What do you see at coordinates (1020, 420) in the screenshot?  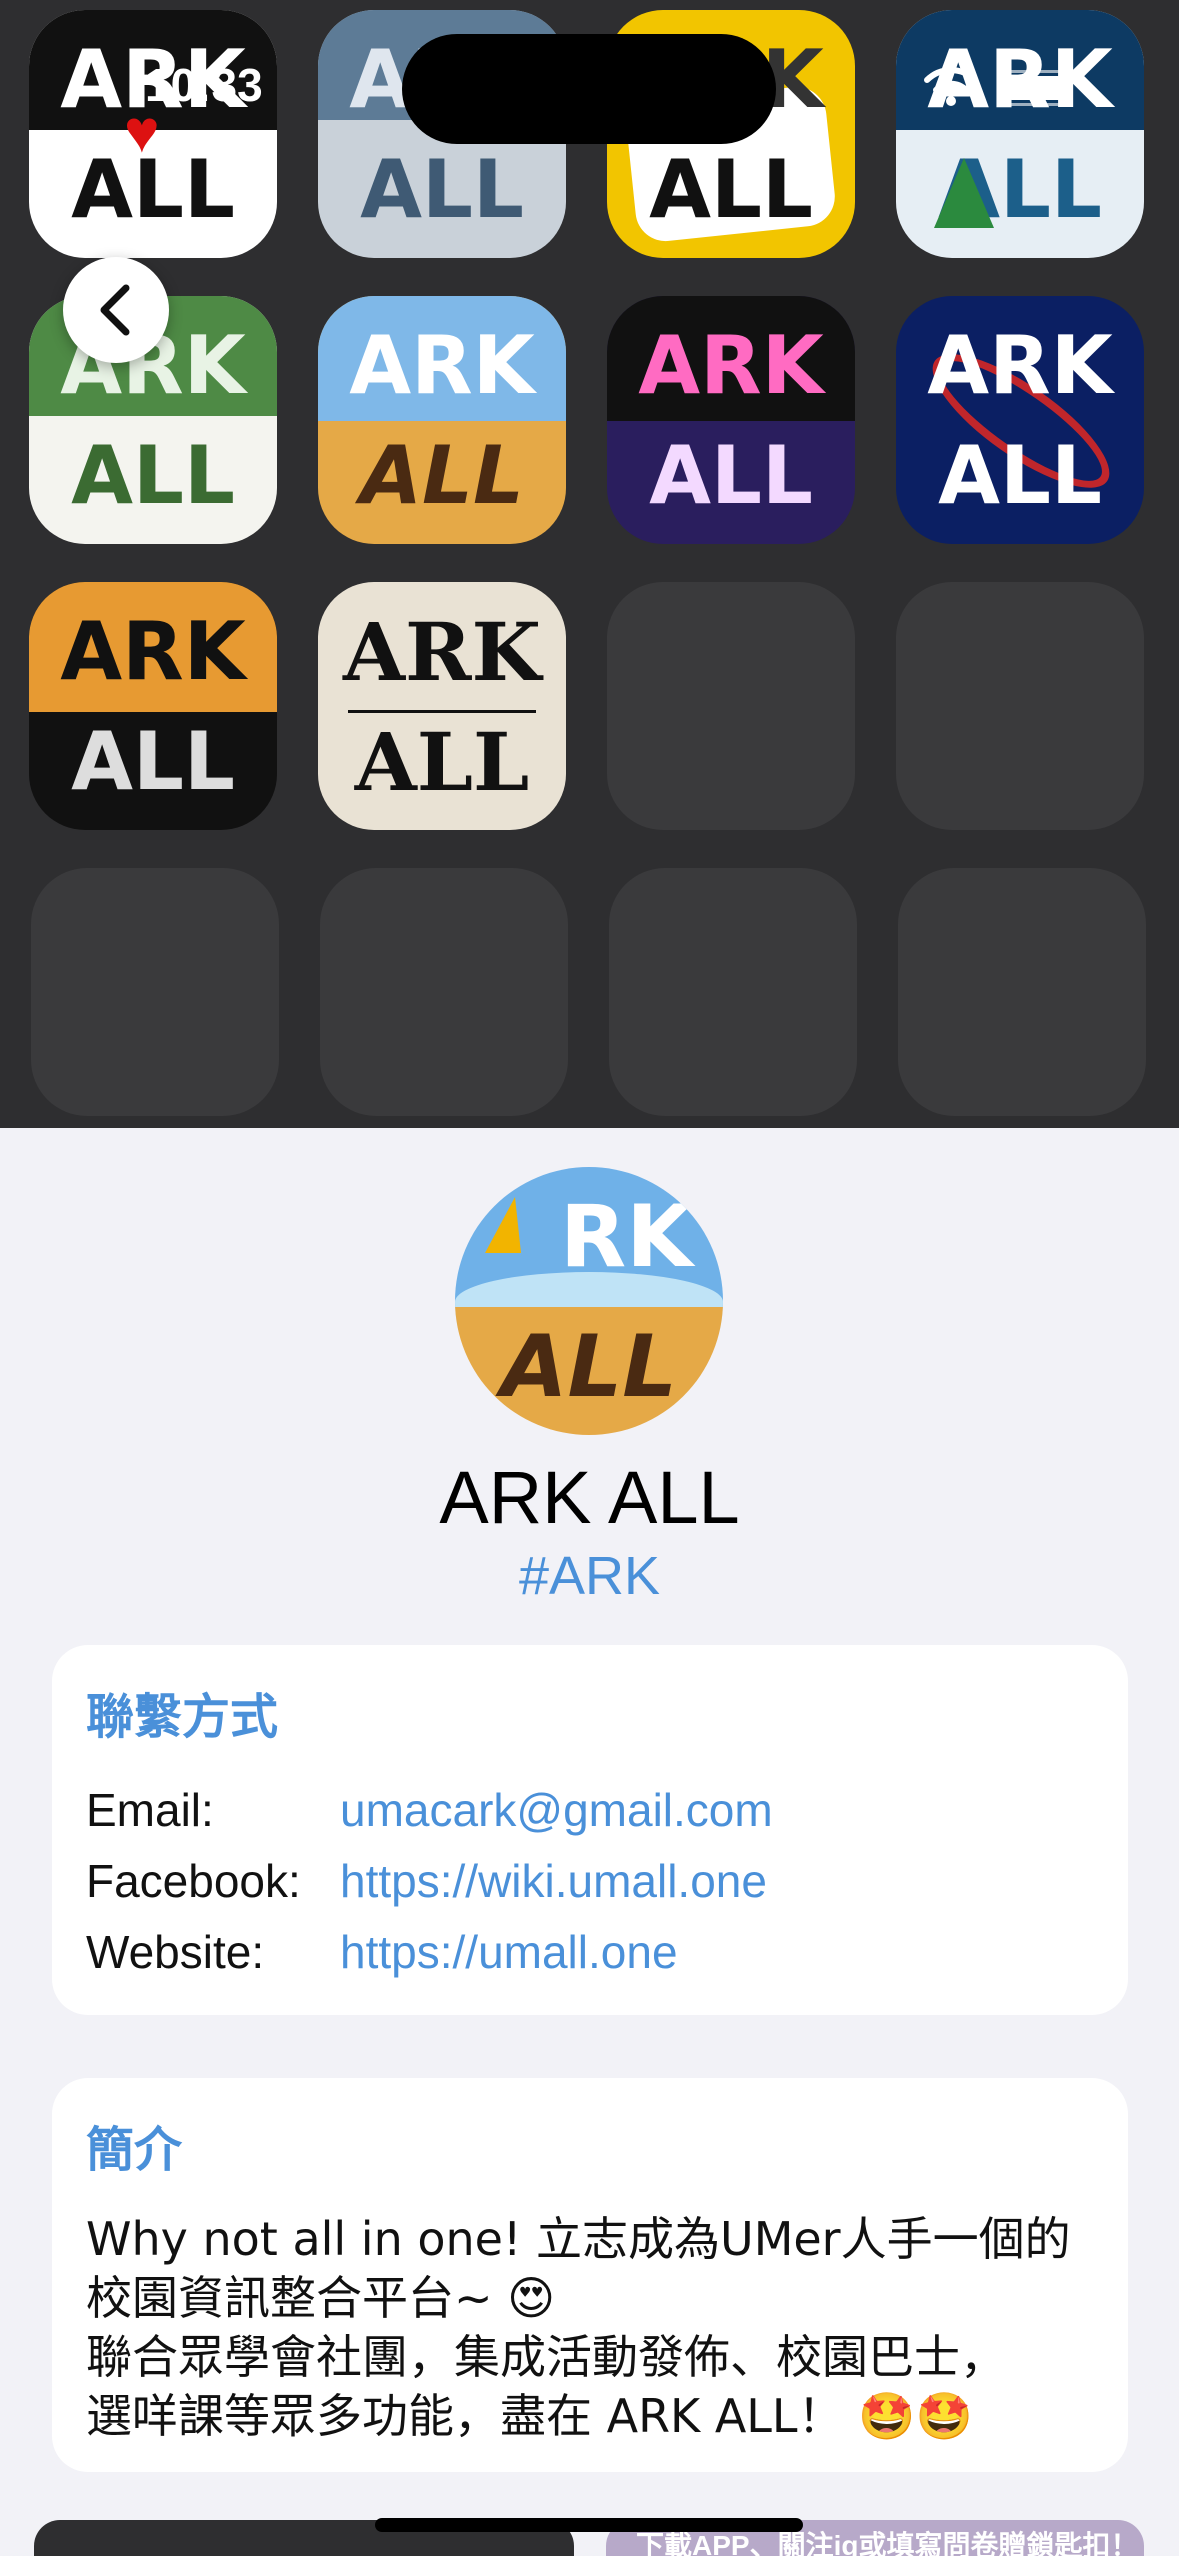 I see `app-icon-option-space: ARK ALL` at bounding box center [1020, 420].